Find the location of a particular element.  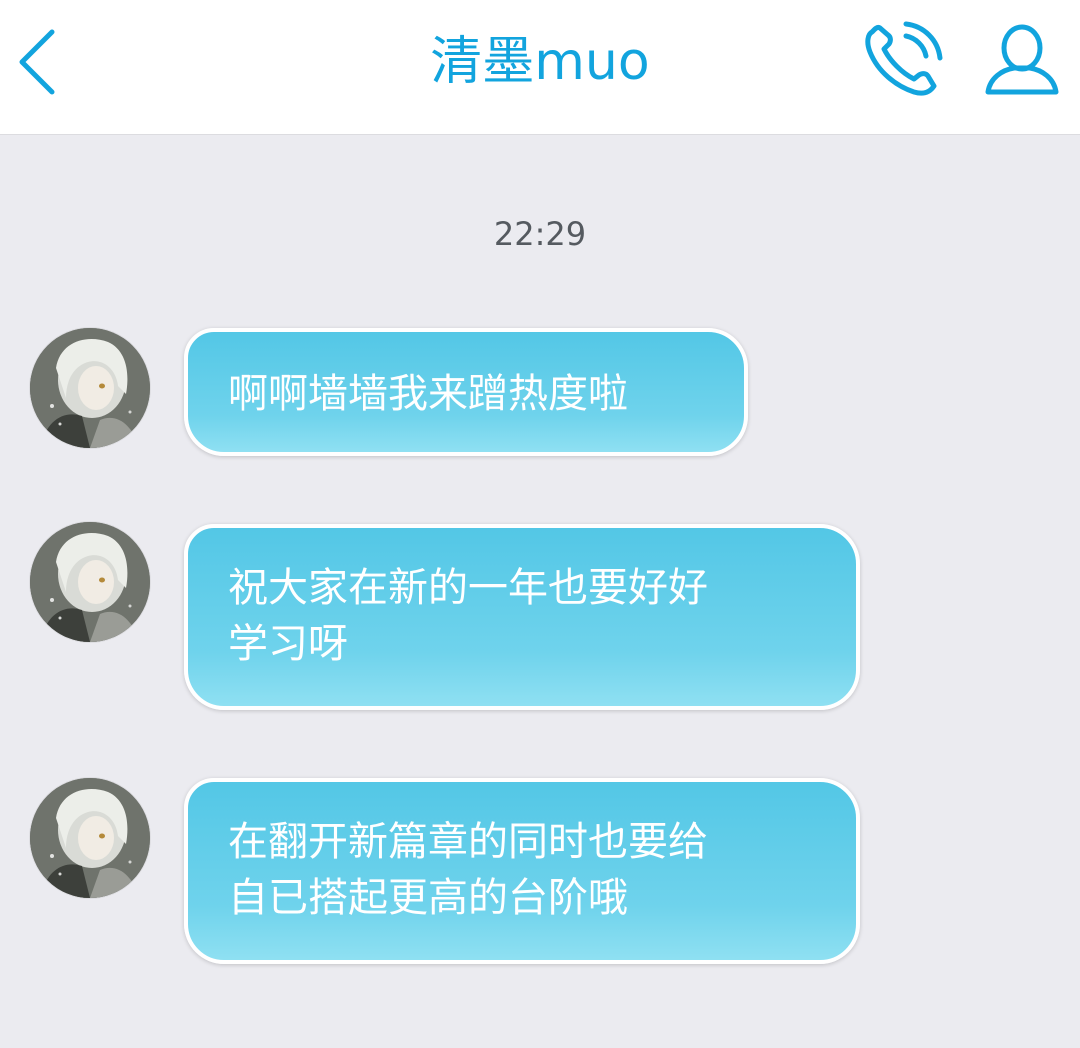

message-text: 啊啊墙墙我来蹭热度啦 is located at coordinates (428, 394).